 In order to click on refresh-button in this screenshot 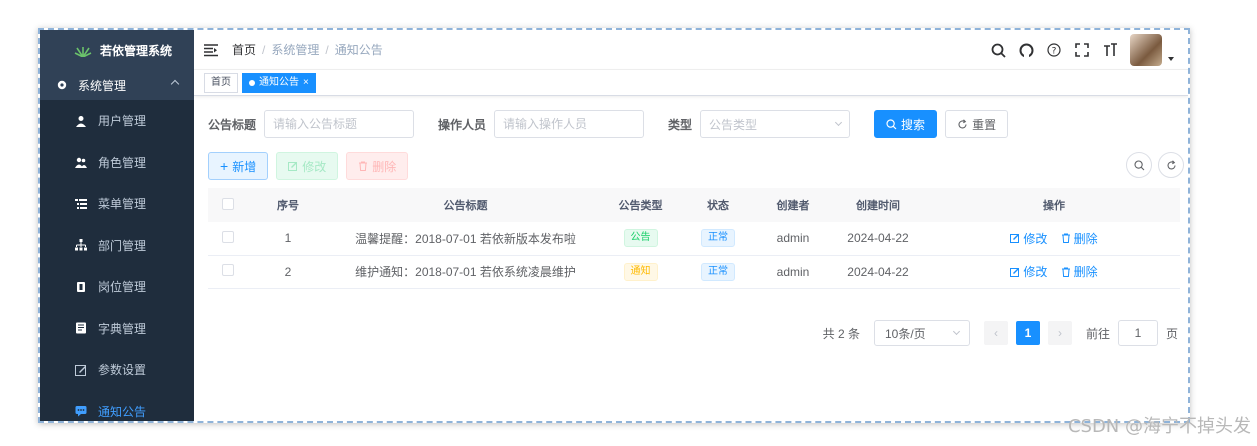, I will do `click(1171, 165)`.